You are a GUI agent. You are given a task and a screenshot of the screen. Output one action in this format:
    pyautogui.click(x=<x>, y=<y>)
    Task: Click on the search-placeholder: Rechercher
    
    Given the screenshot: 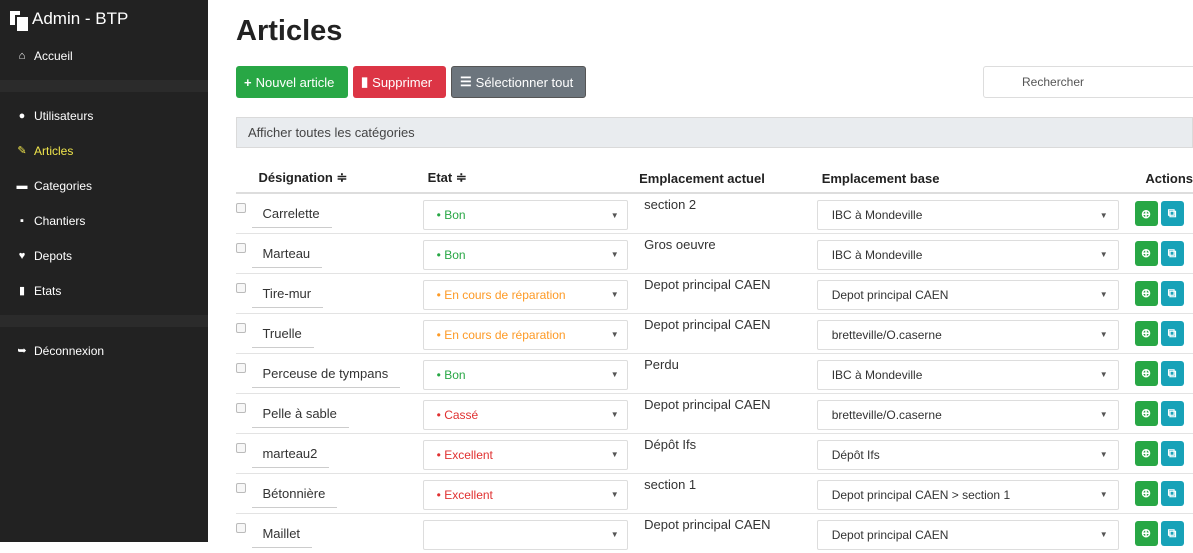 What is the action you would take?
    pyautogui.click(x=1053, y=82)
    